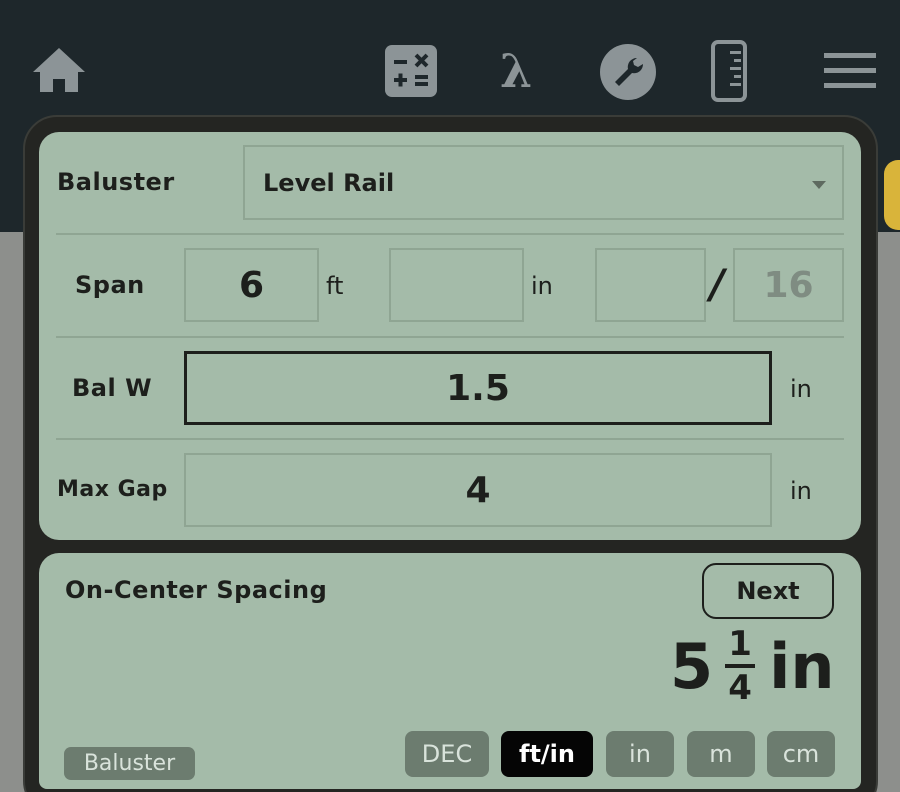 The image size is (900, 792). What do you see at coordinates (801, 389) in the screenshot?
I see `bal-w-unit: in` at bounding box center [801, 389].